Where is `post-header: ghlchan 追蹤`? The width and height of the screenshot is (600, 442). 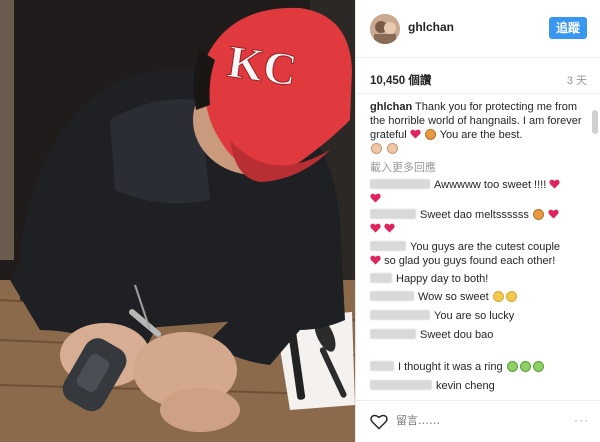
post-header: ghlchan 追蹤 is located at coordinates (478, 29).